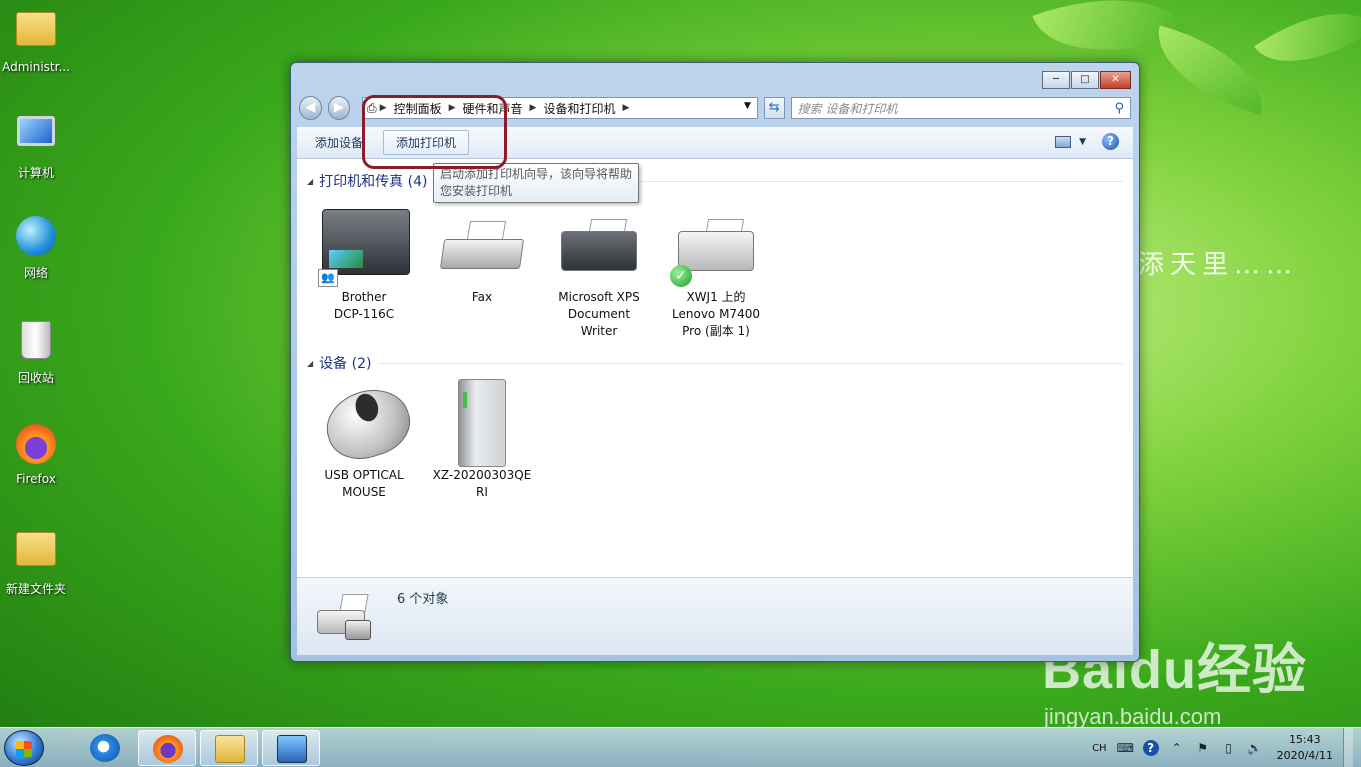 Image resolution: width=1361 pixels, height=767 pixels. Describe the element at coordinates (364, 475) in the screenshot. I see `device-label: USB OPTICAL` at that location.